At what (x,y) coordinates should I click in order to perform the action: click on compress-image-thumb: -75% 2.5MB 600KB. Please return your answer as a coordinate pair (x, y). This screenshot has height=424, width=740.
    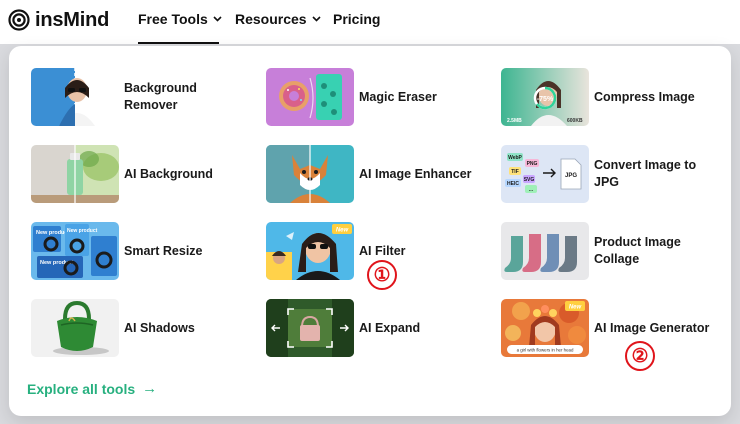
    Looking at the image, I should click on (545, 97).